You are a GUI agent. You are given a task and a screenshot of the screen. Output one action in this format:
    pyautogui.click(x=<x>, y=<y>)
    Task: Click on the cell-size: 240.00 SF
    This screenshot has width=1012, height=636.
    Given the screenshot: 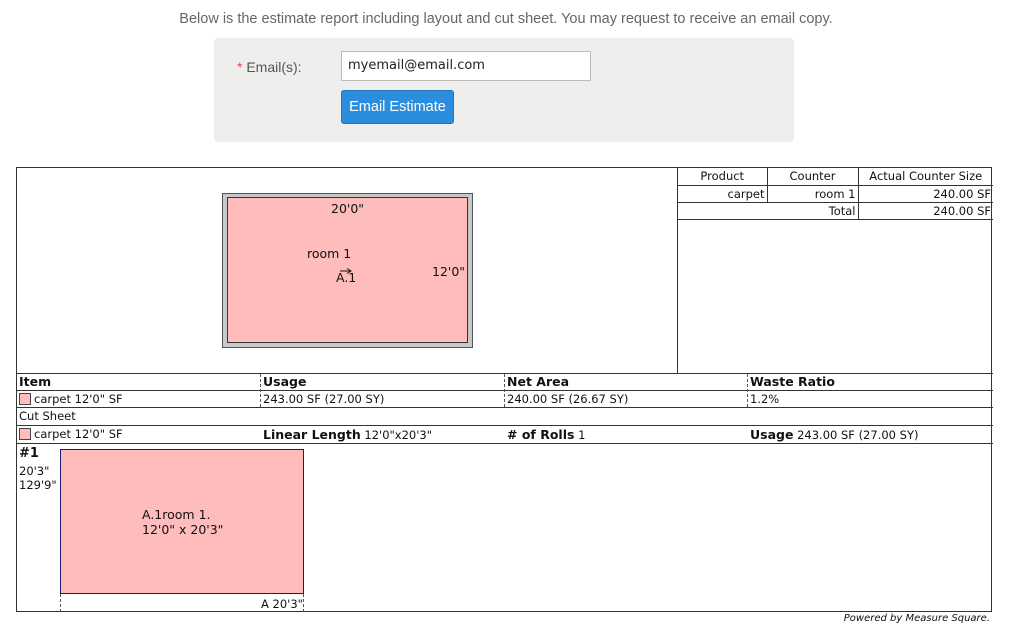 What is the action you would take?
    pyautogui.click(x=925, y=193)
    